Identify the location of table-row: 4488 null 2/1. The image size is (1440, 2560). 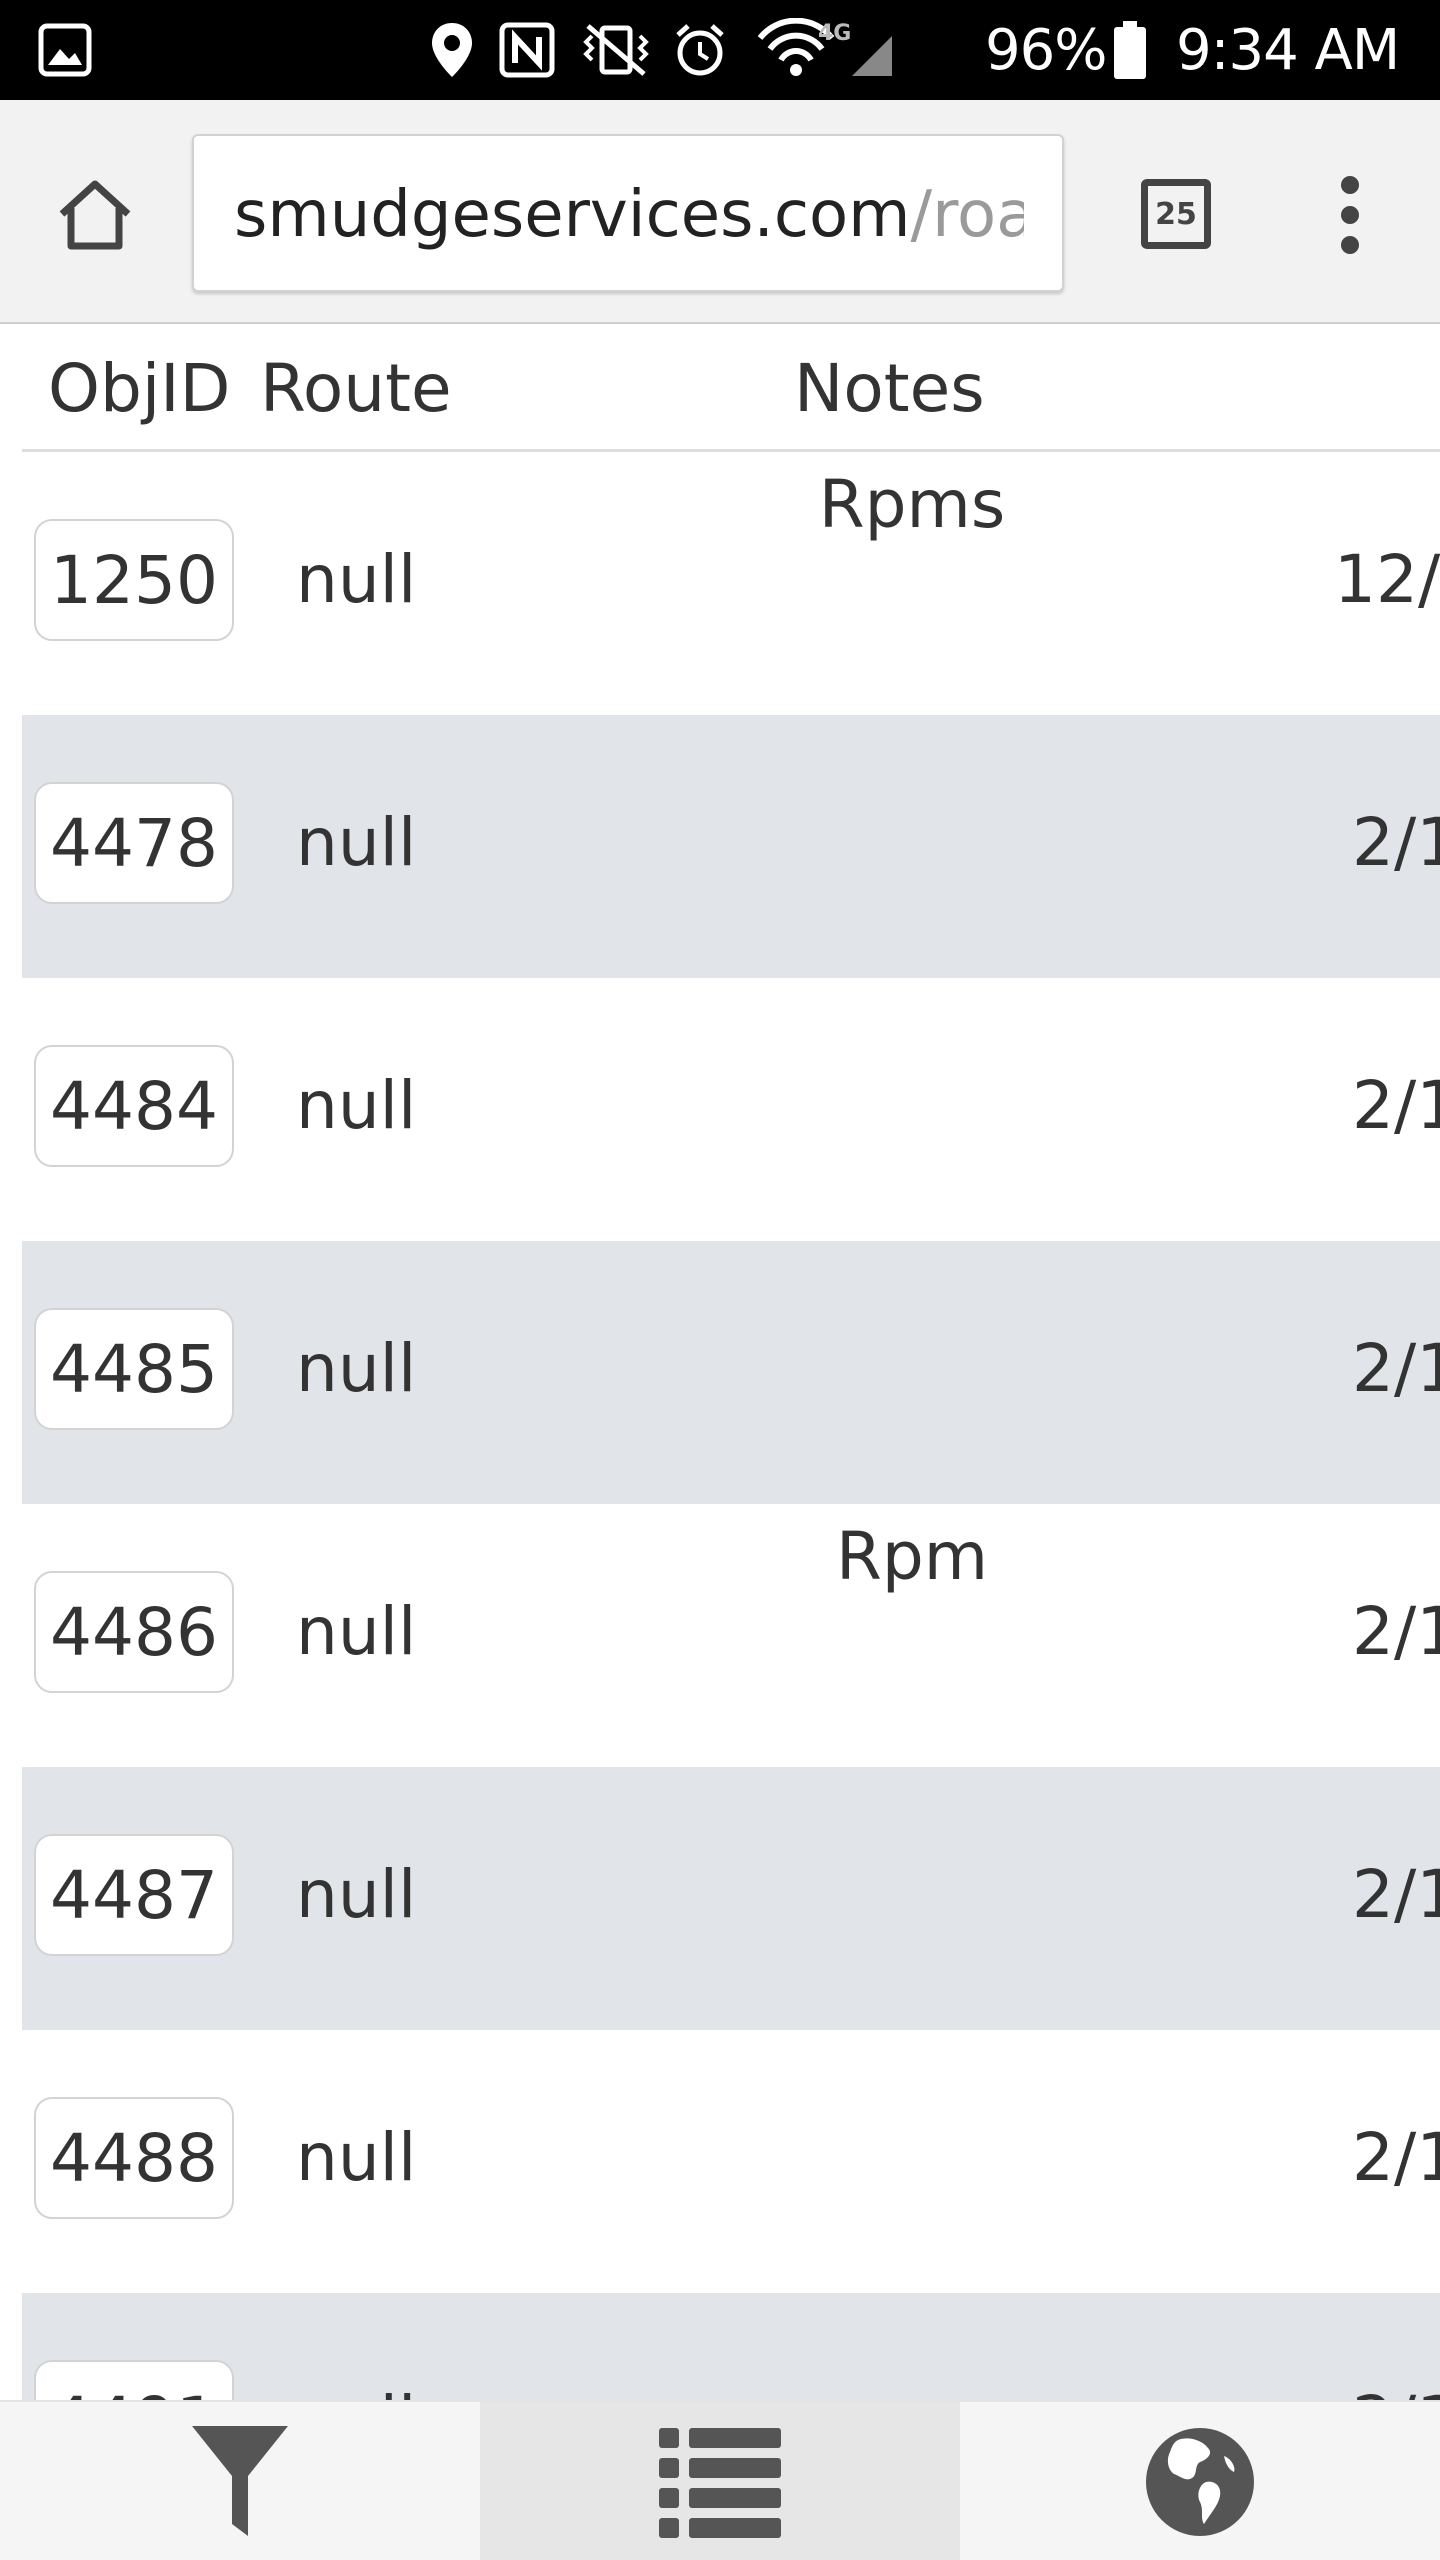
(731, 2161).